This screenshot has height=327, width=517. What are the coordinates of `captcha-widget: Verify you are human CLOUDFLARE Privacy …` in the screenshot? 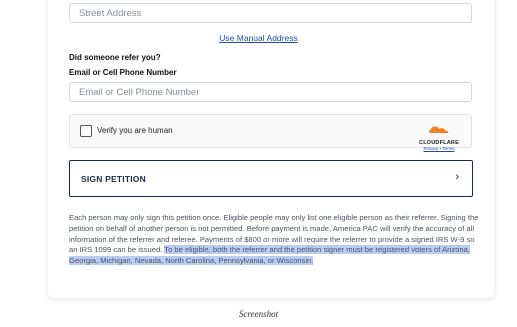 It's located at (270, 132).